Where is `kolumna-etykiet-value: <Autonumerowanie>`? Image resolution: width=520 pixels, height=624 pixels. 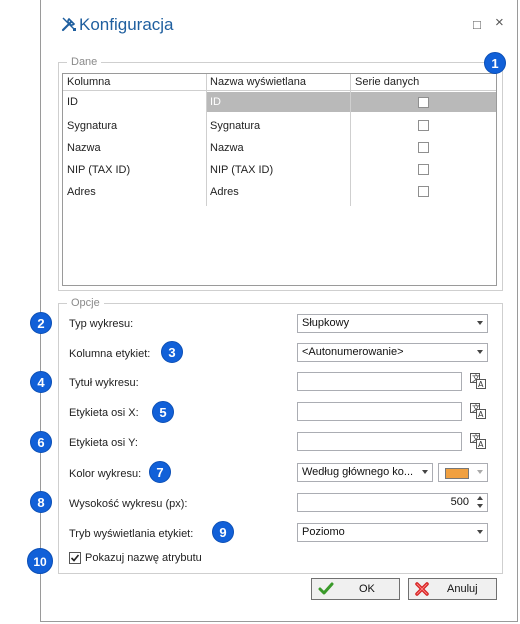 kolumna-etykiet-value: <Autonumerowanie> is located at coordinates (353, 352).